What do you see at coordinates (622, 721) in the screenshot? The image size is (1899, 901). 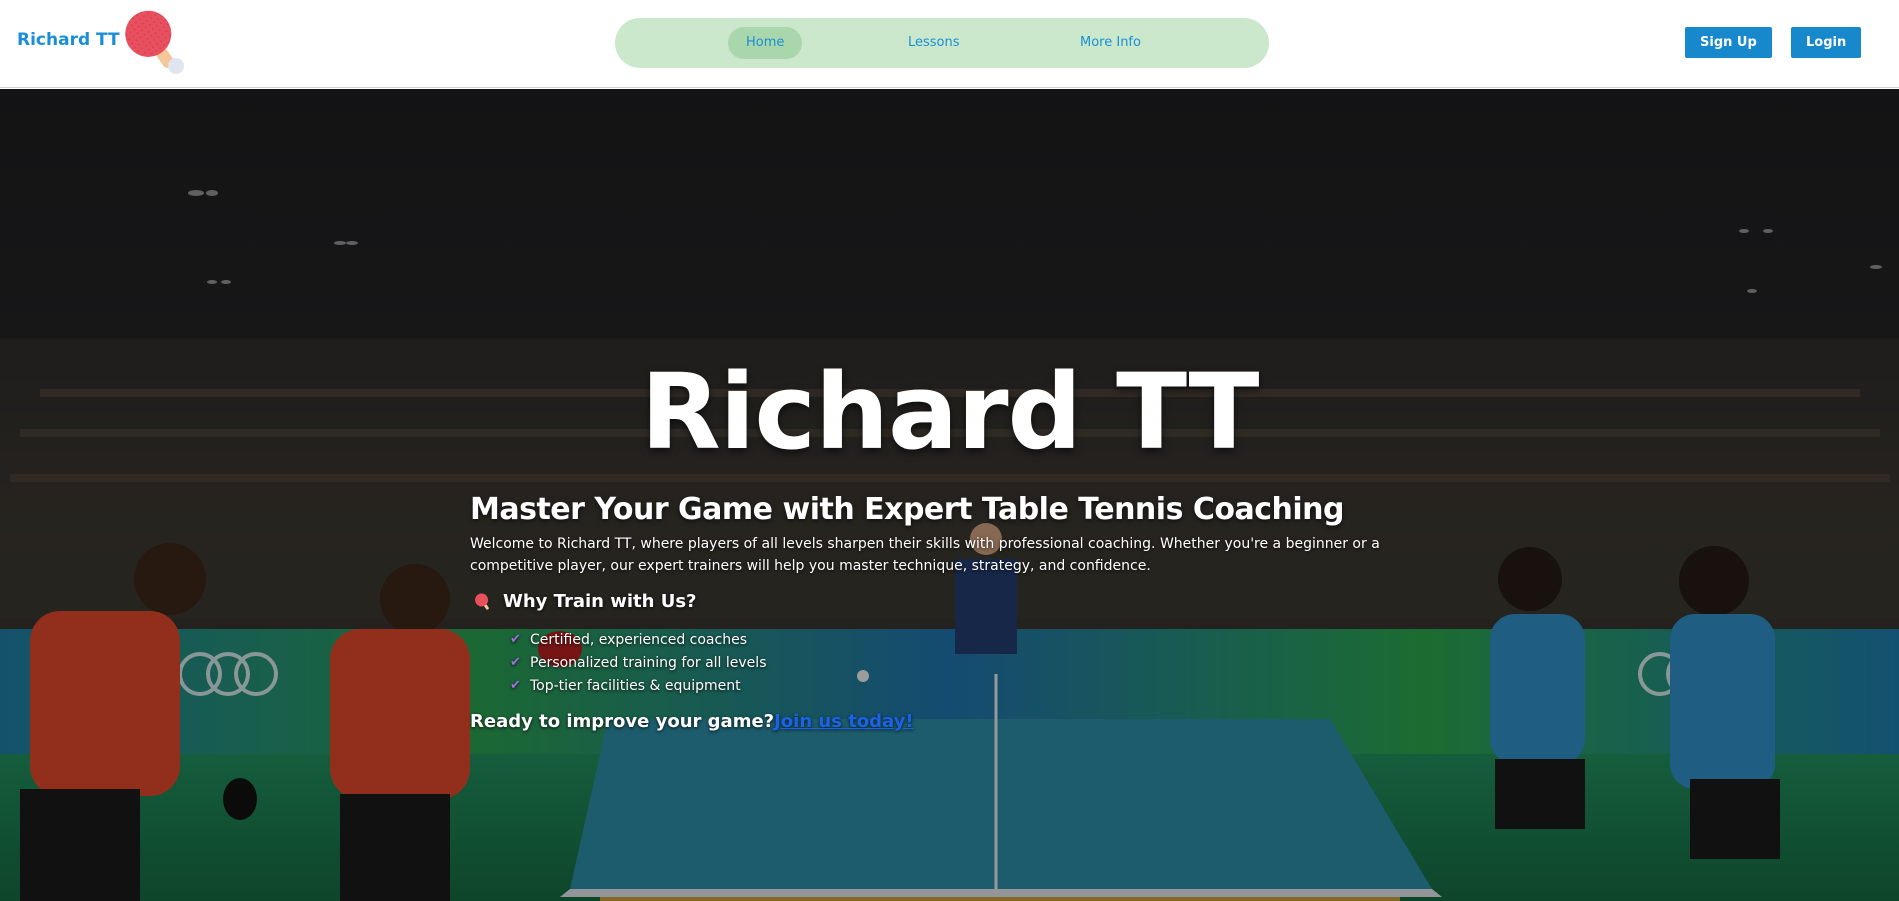 I see `cta-text: Ready to improve your game?` at bounding box center [622, 721].